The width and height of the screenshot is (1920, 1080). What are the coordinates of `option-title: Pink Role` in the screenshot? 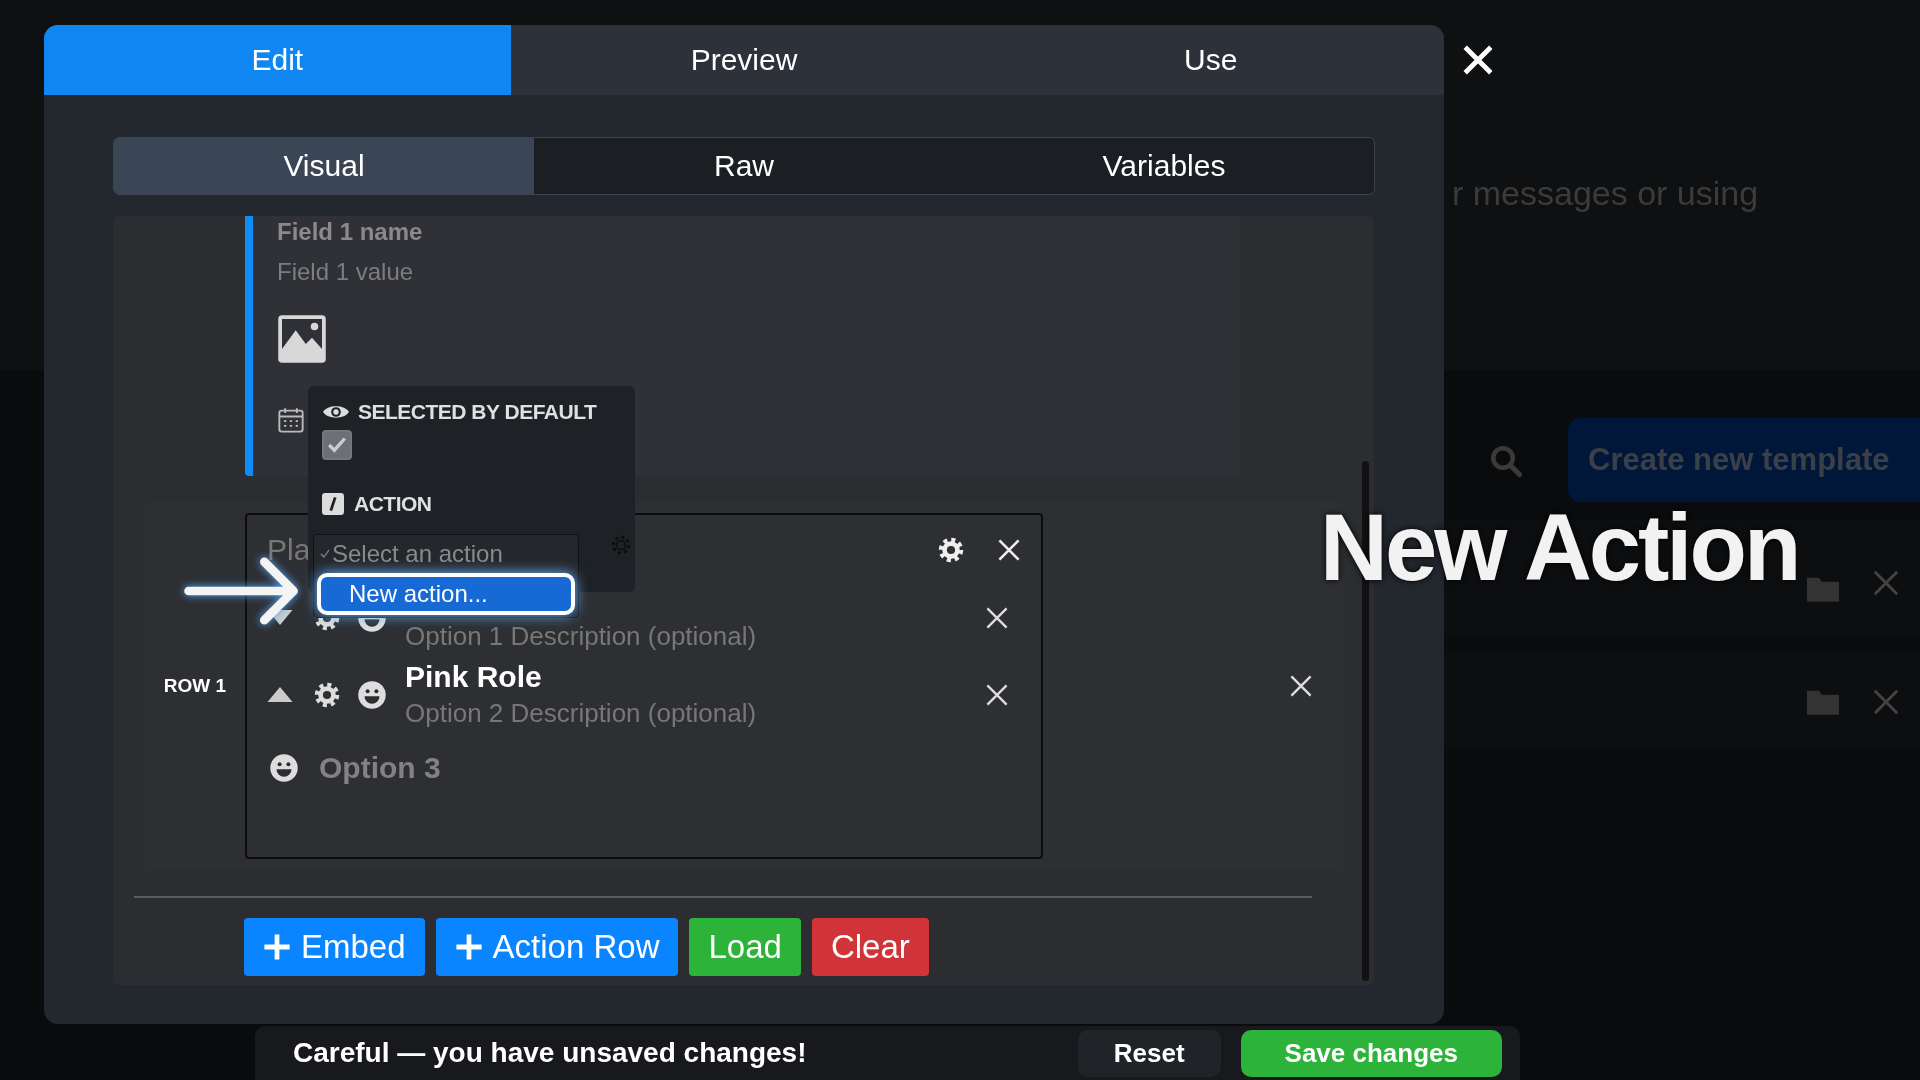 It's located at (474, 677).